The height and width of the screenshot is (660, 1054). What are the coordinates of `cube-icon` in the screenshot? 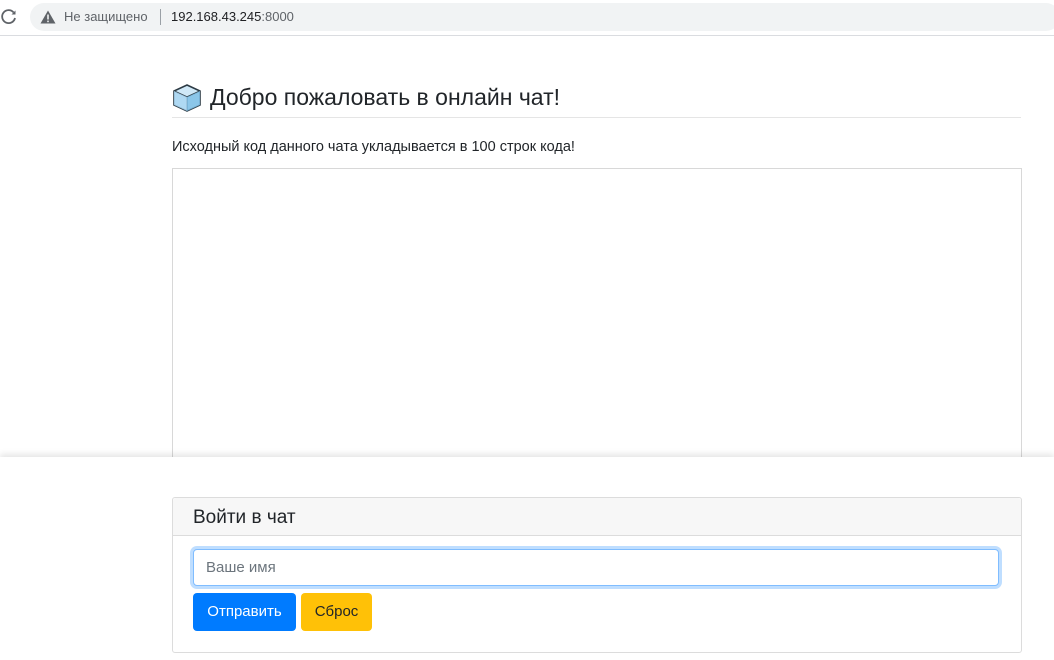 It's located at (187, 98).